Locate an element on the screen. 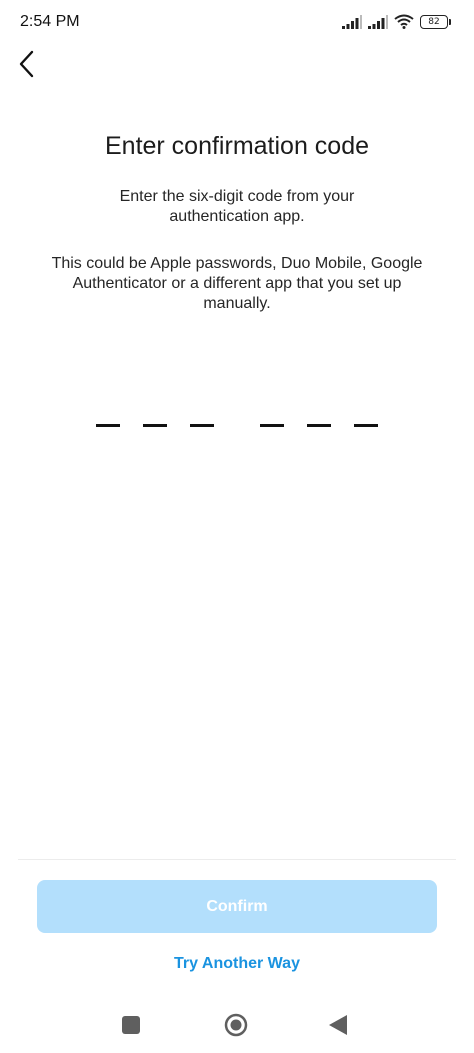 The height and width of the screenshot is (1053, 474). back-button is located at coordinates (26, 64).